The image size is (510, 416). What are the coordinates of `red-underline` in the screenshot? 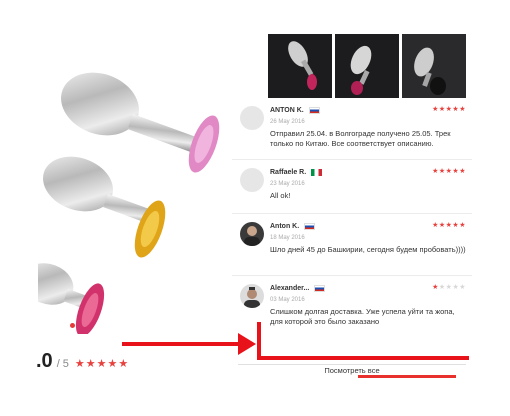 It's located at (407, 376).